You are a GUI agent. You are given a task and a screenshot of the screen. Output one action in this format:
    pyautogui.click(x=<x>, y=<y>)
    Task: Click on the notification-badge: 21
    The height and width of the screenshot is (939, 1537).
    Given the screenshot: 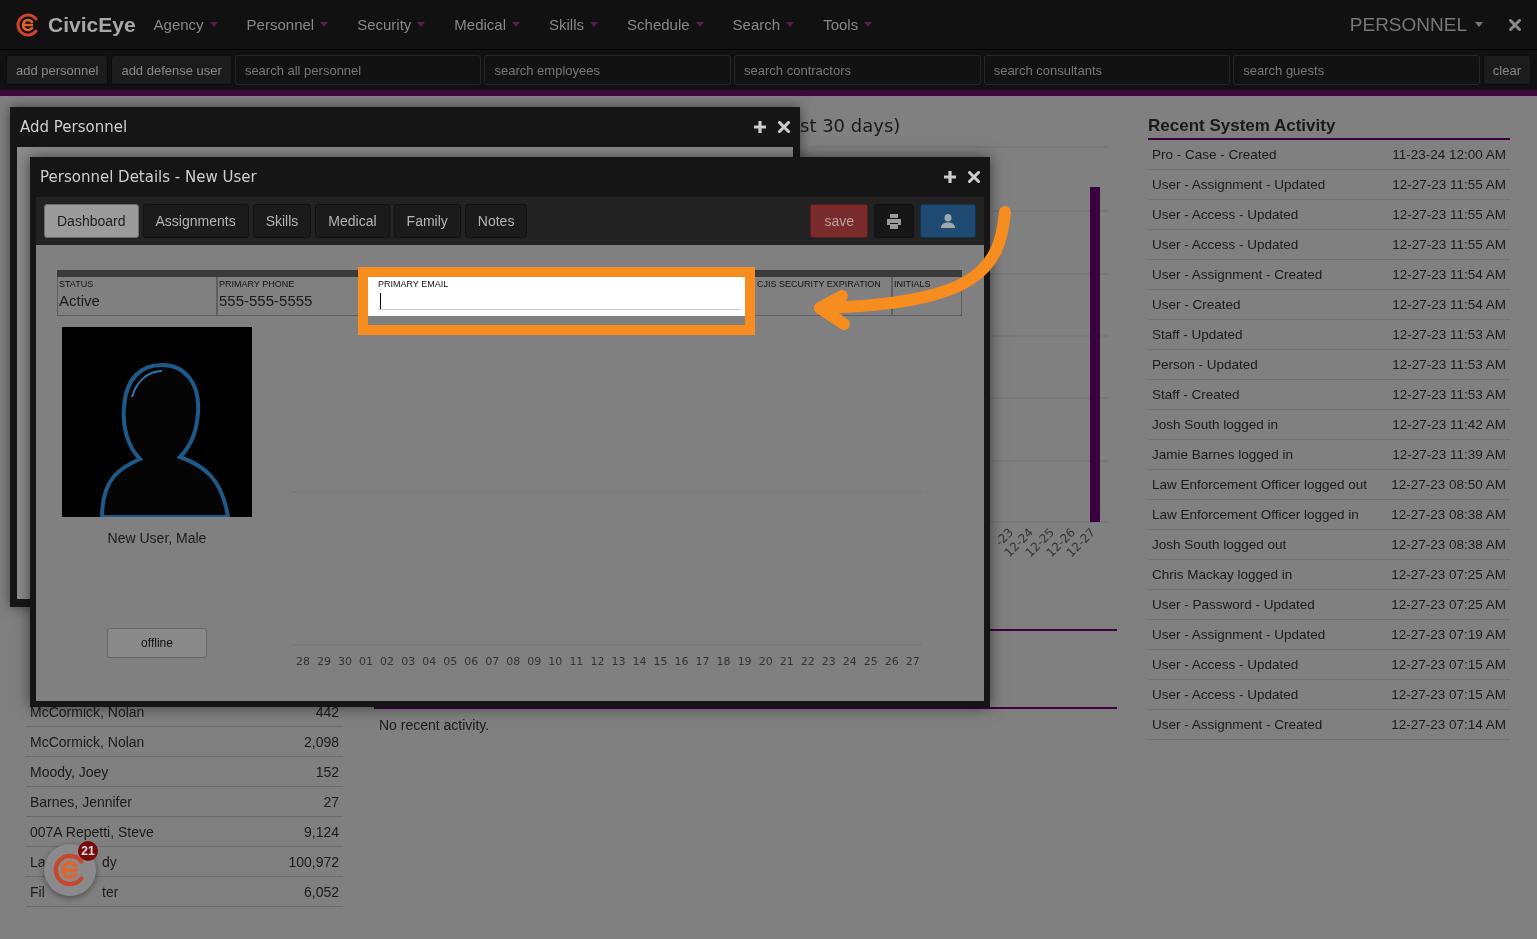 What is the action you would take?
    pyautogui.click(x=88, y=851)
    